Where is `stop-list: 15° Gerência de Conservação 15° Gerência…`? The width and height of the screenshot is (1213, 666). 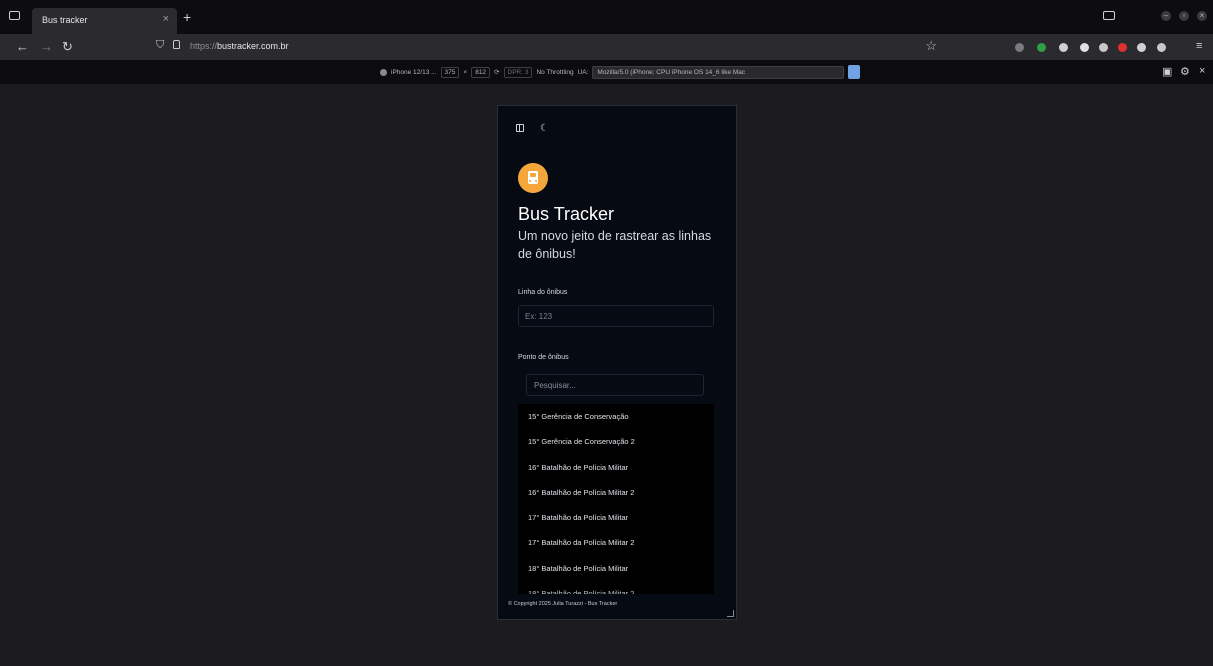
stop-list: 15° Gerência de Conservação 15° Gerência… is located at coordinates (616, 499).